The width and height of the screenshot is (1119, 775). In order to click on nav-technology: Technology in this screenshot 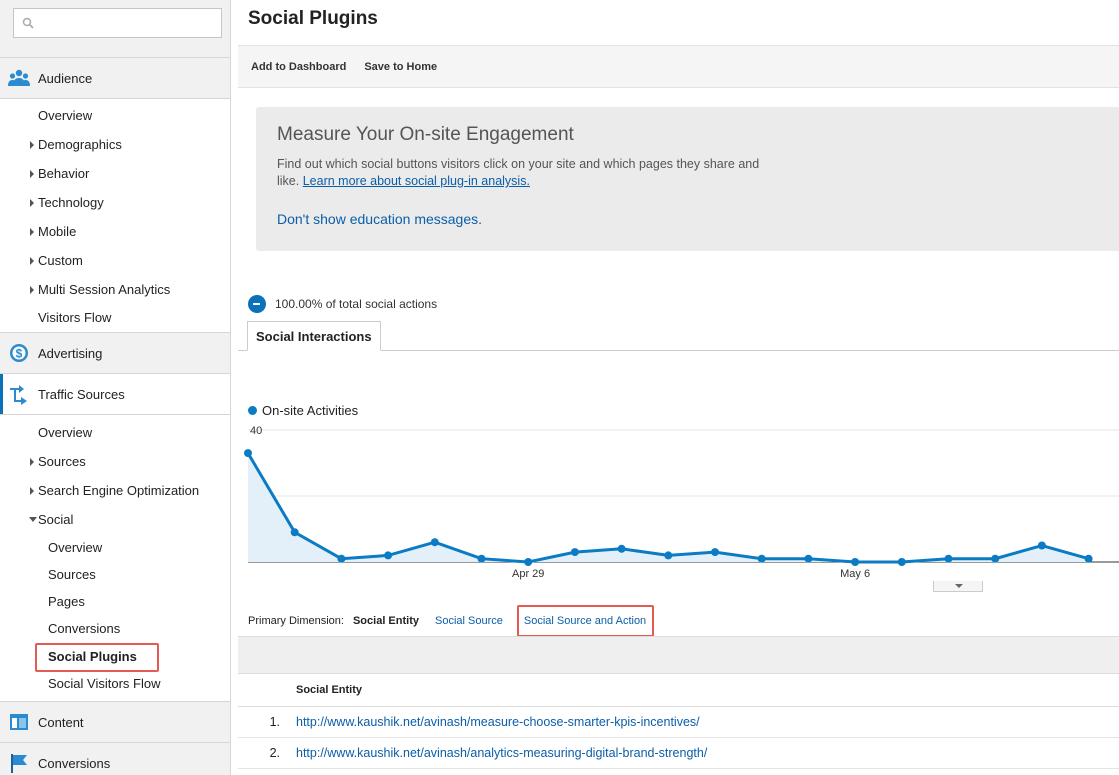, I will do `click(115, 202)`.